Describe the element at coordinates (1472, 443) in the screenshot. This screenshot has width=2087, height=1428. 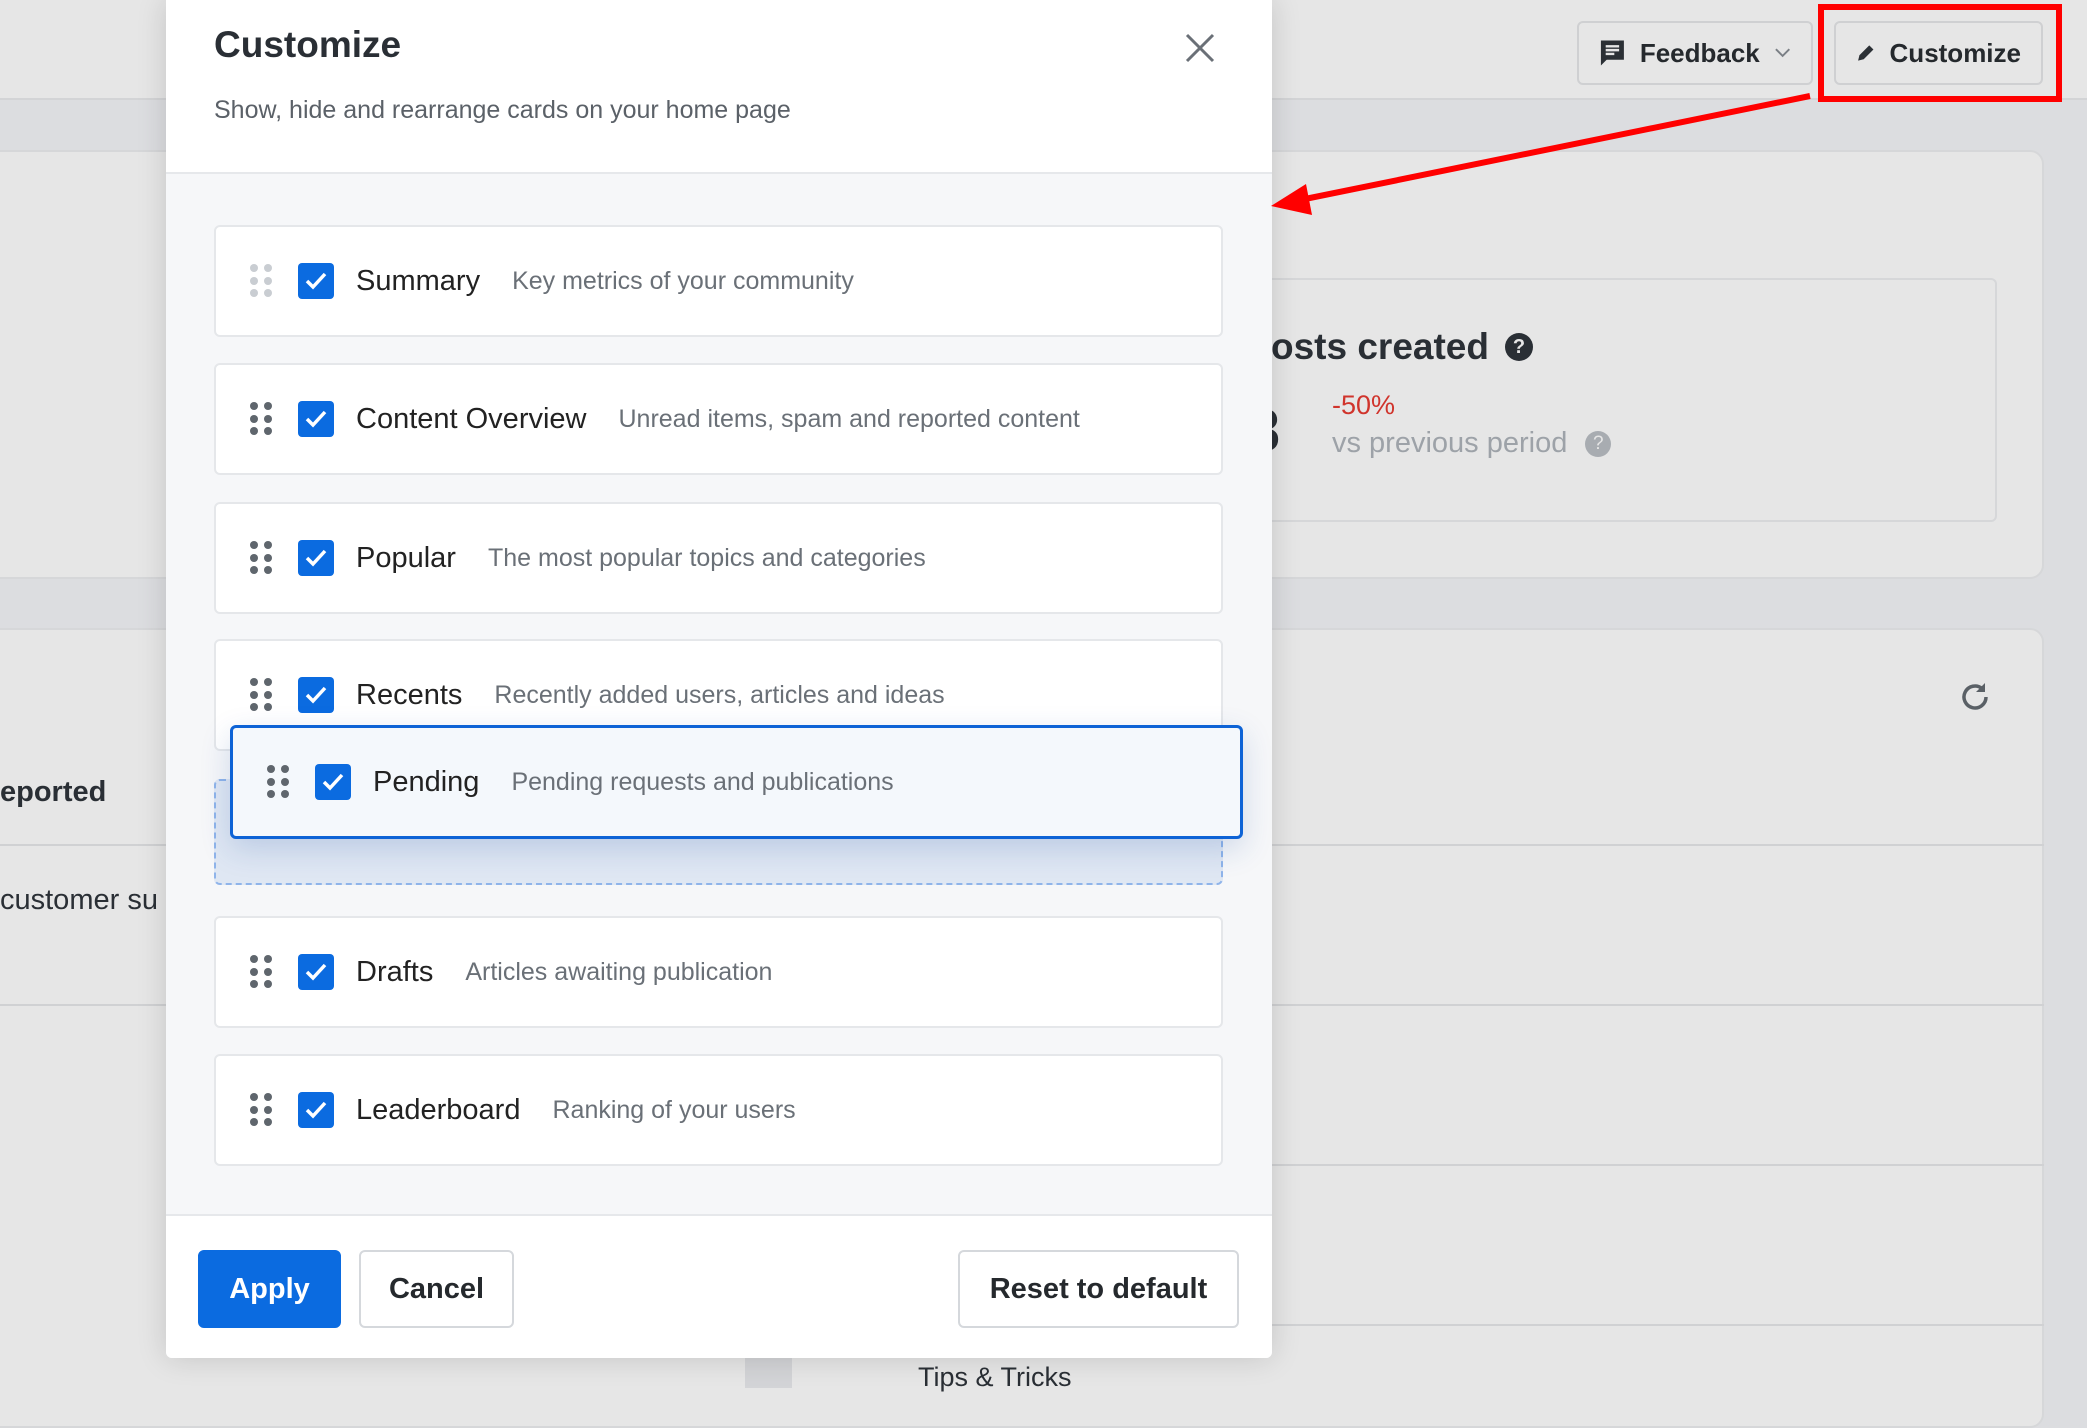
I see `metric-compare: vs previous period ?` at that location.